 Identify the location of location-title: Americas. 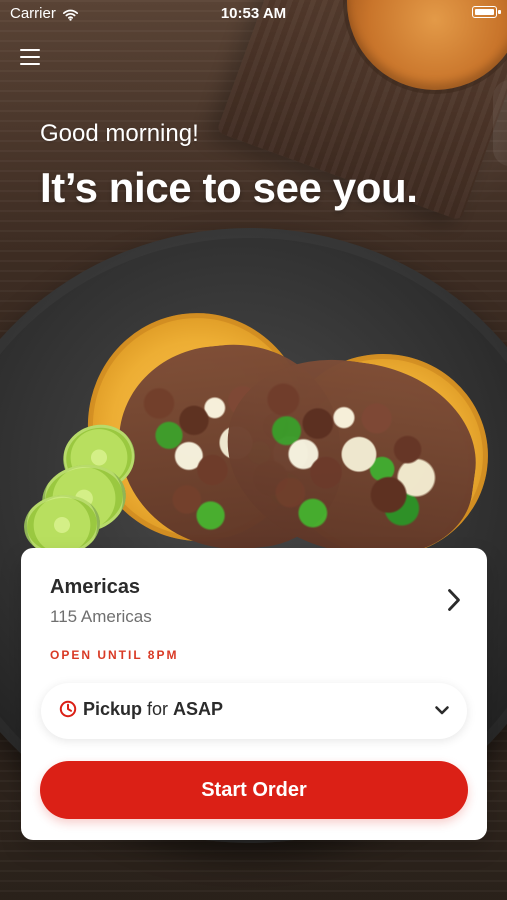
(95, 587).